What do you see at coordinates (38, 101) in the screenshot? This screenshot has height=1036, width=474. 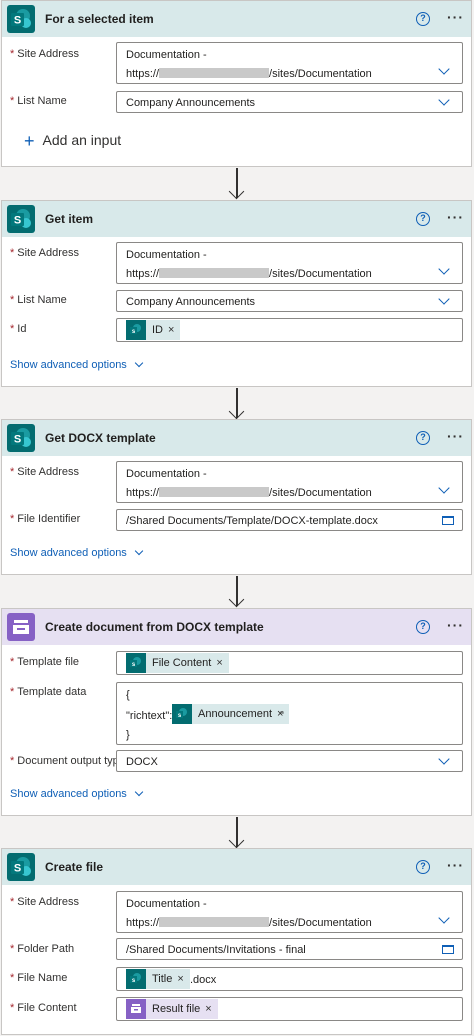 I see `list-name-label: * List Name` at bounding box center [38, 101].